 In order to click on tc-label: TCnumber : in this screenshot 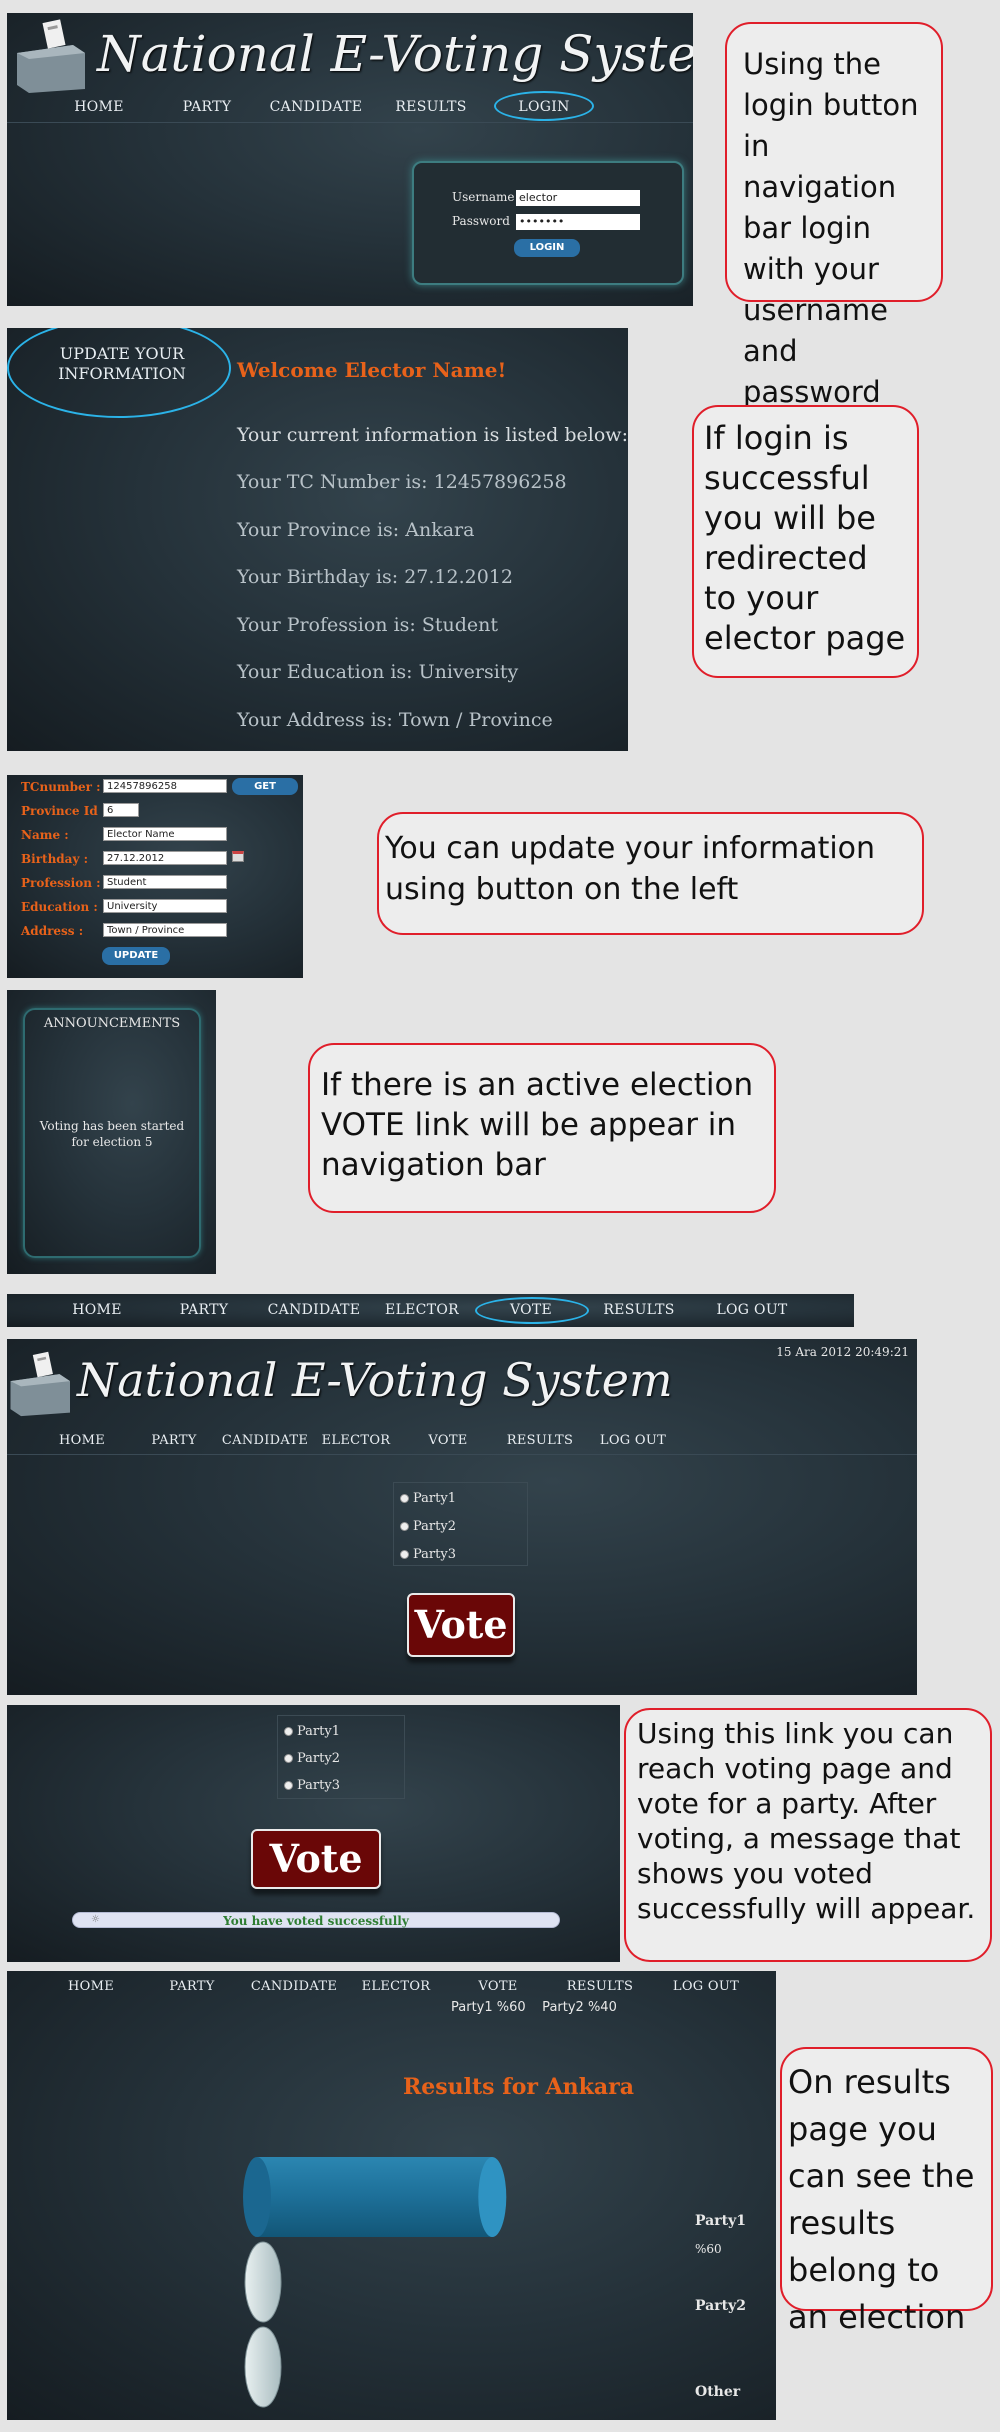, I will do `click(61, 787)`.